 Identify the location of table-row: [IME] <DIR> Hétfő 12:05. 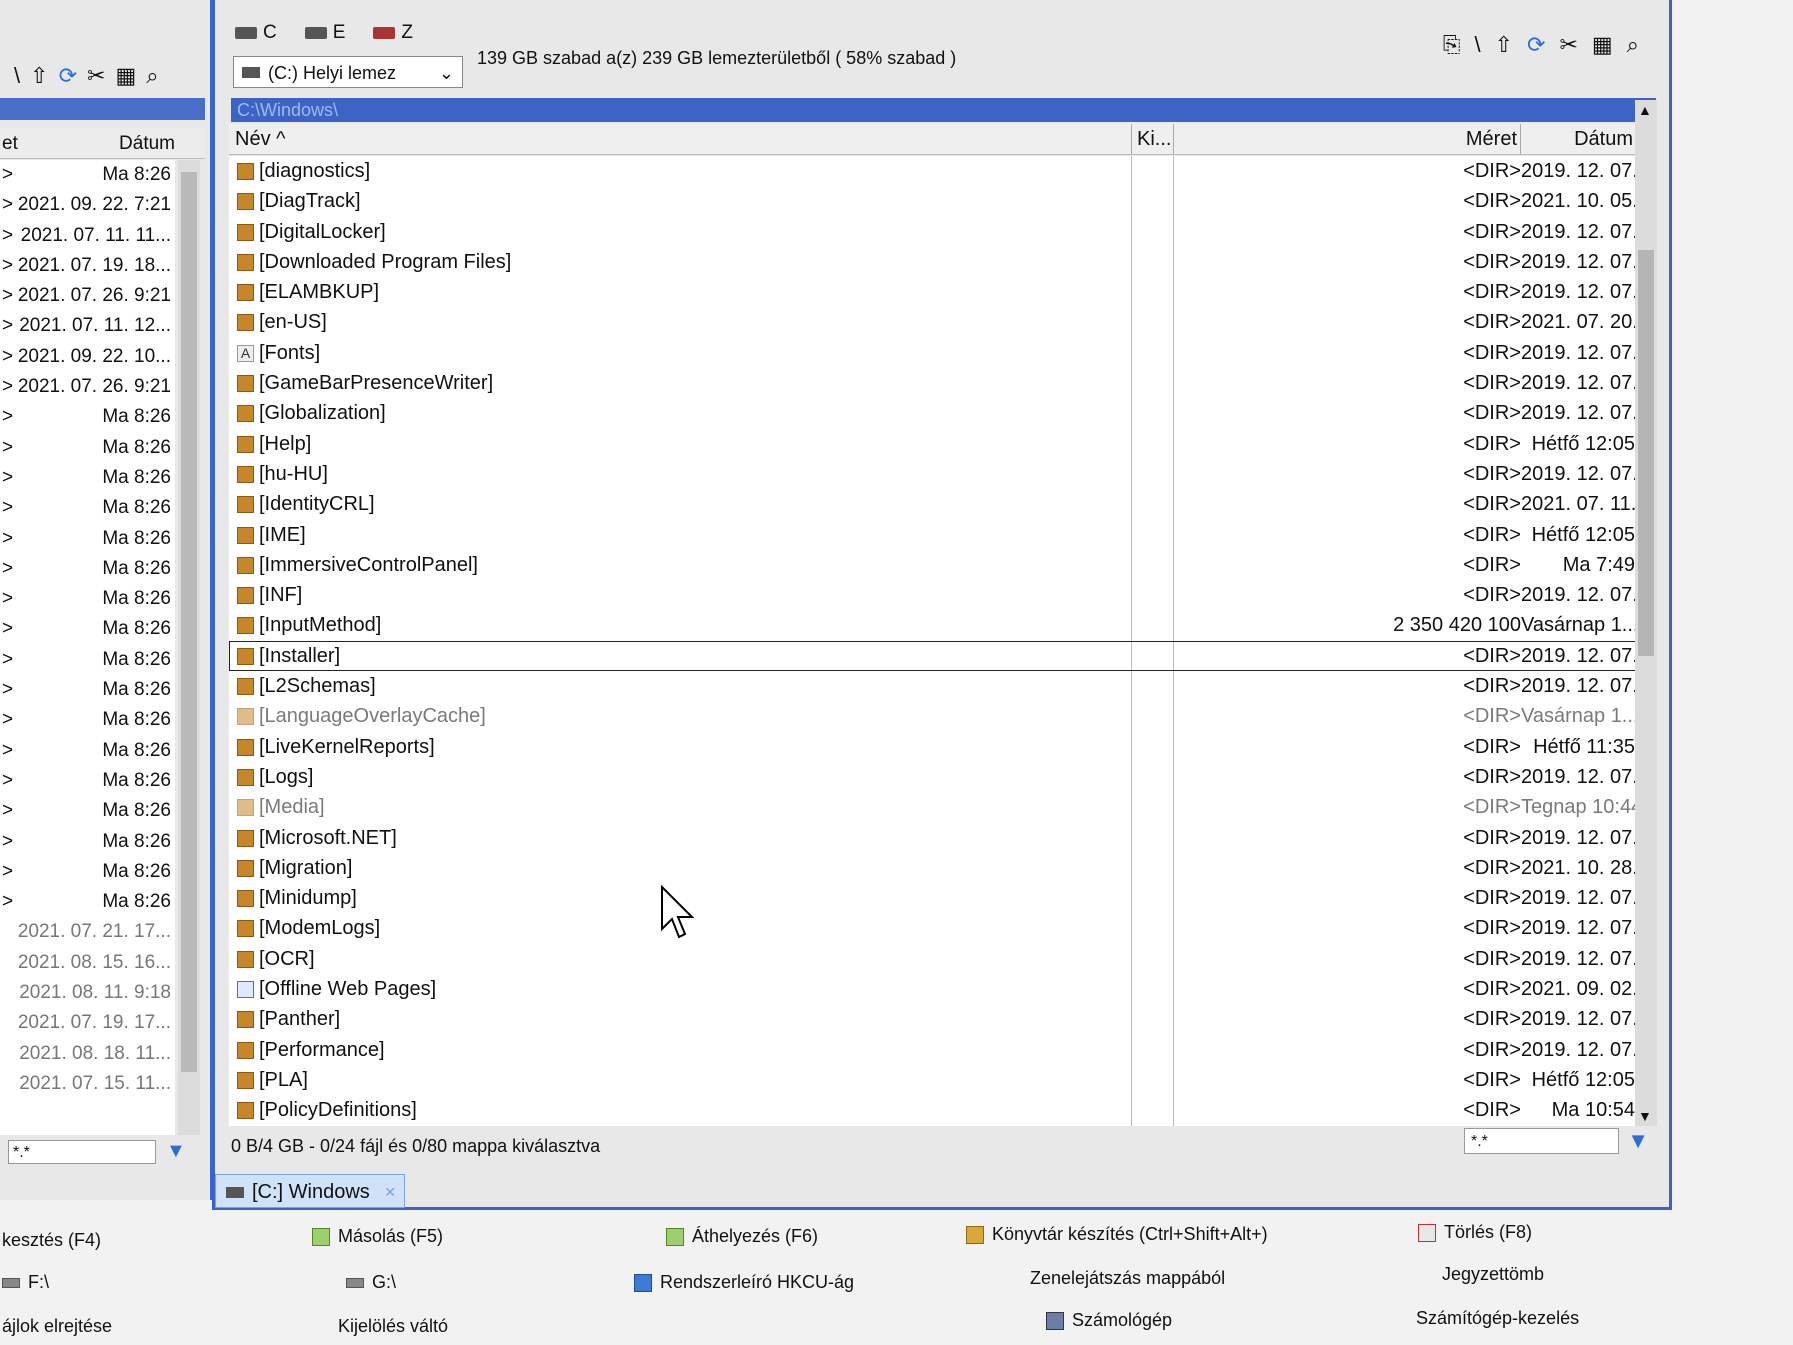
(935, 535).